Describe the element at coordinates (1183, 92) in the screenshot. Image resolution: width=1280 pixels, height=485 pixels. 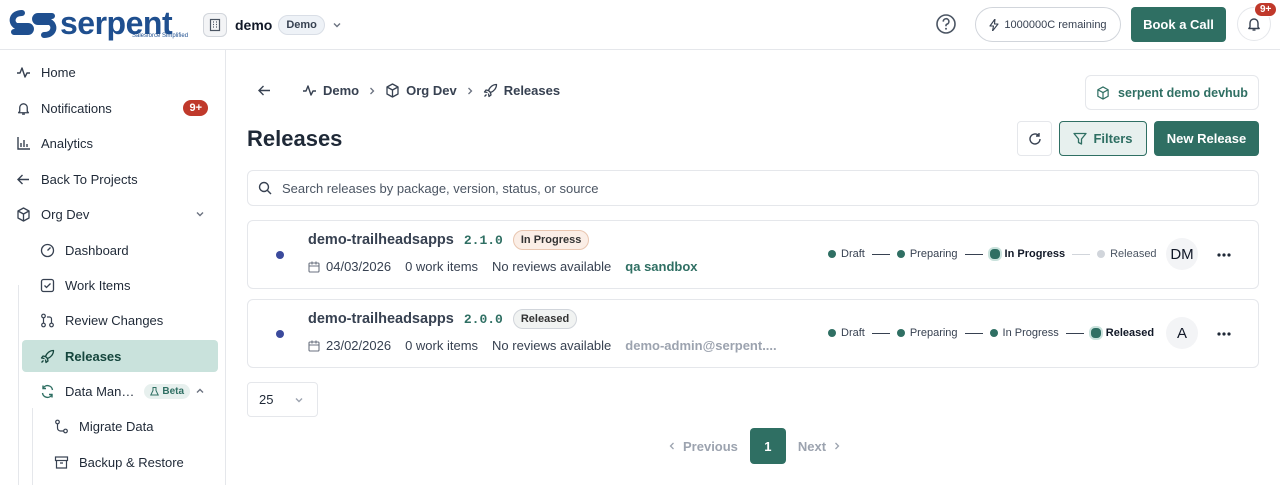
I see `devhub-label: serpent demo devhub` at that location.